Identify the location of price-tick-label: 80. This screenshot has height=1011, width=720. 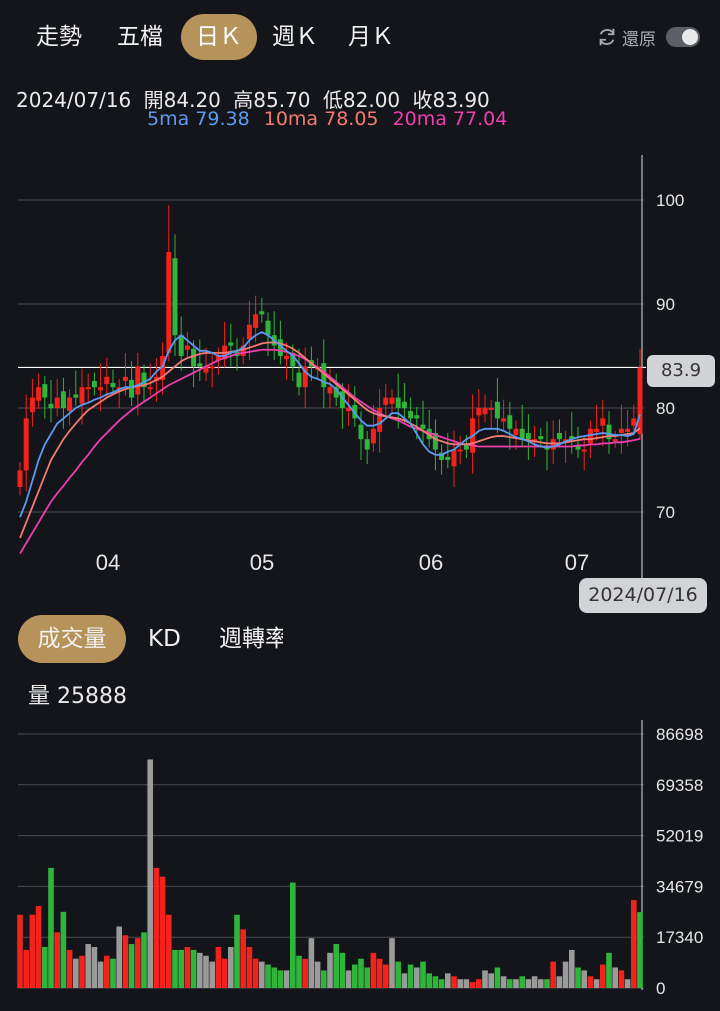
(665, 408).